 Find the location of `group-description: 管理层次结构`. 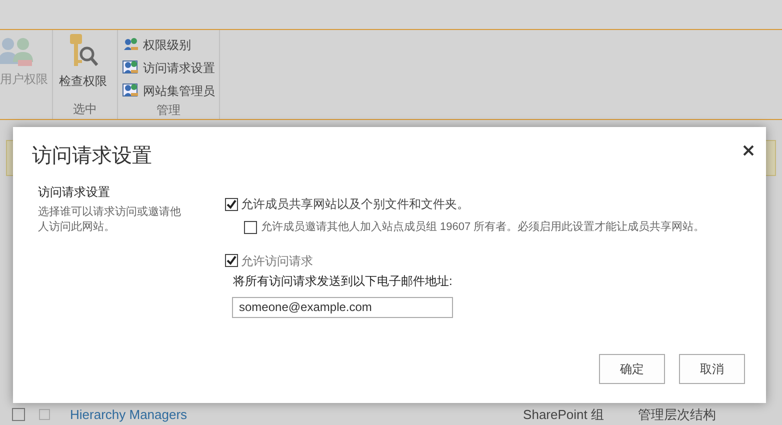

group-description: 管理层次结构 is located at coordinates (677, 415).